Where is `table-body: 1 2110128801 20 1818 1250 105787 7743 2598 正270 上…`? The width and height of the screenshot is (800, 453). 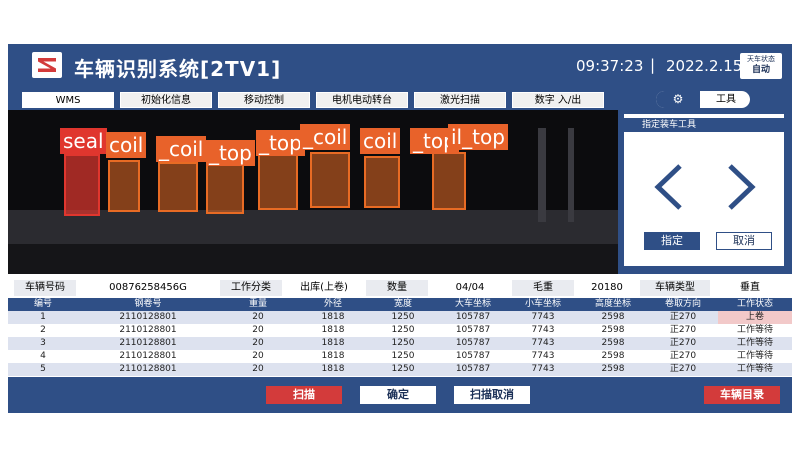
table-body: 1 2110128801 20 1818 1250 105787 7743 2598 正270 上… is located at coordinates (400, 343).